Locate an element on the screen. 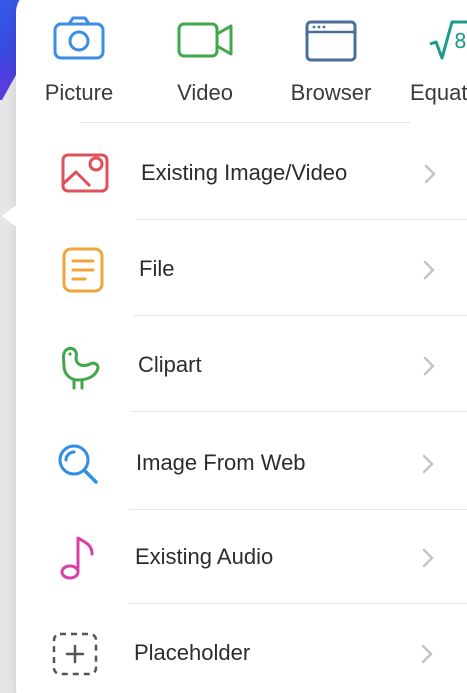 The image size is (467, 693). file-label: File is located at coordinates (157, 268).